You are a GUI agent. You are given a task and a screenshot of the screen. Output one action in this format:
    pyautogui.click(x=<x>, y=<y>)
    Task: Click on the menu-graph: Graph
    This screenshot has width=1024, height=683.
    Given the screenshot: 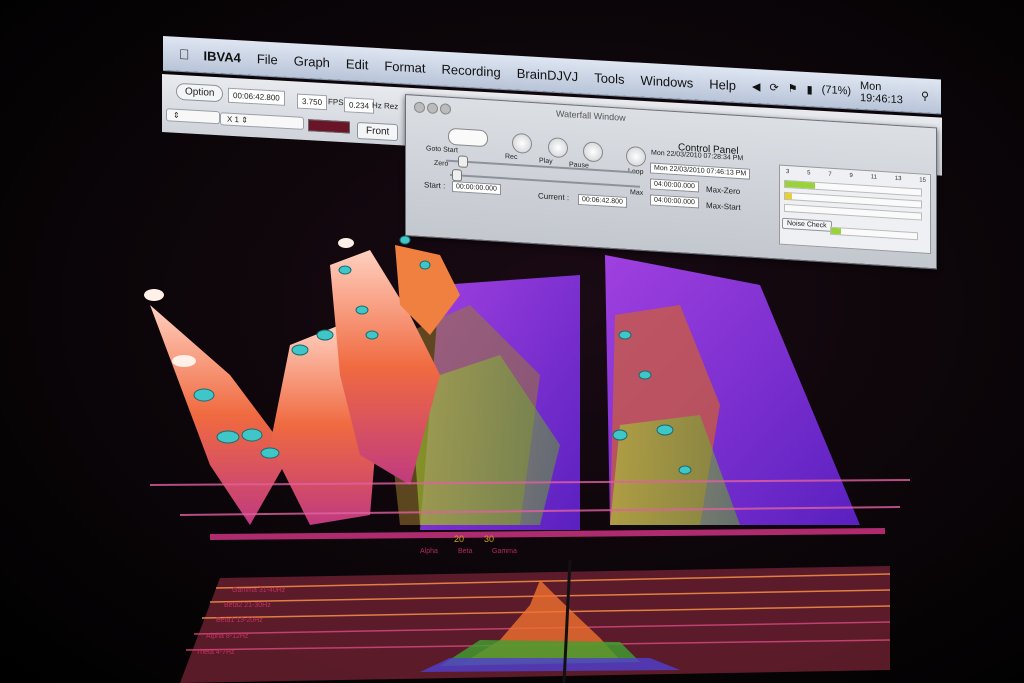 What is the action you would take?
    pyautogui.click(x=312, y=61)
    